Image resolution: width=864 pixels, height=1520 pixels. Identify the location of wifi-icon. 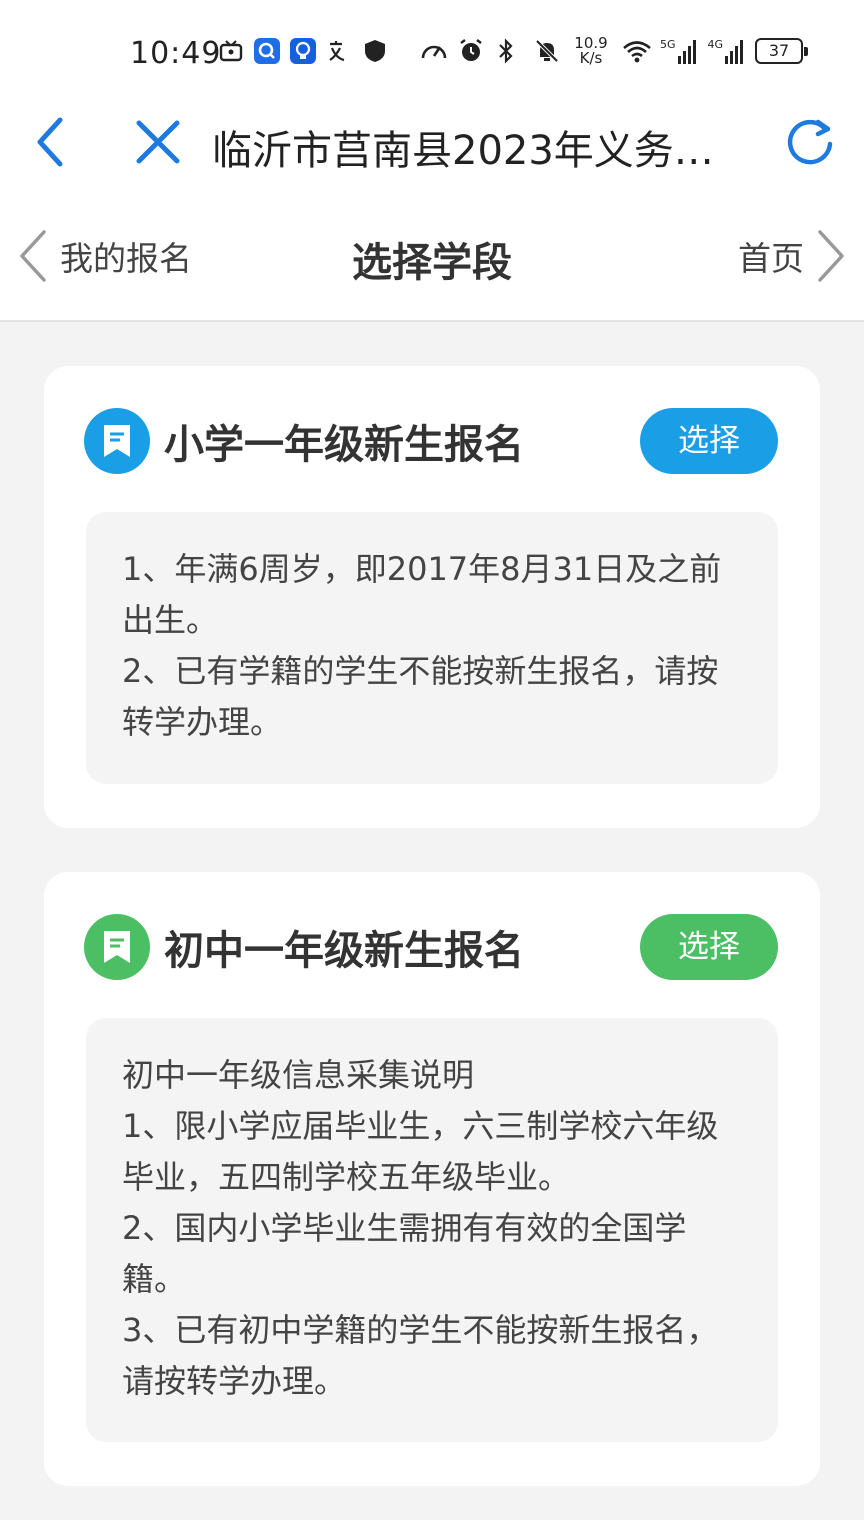
(636, 51).